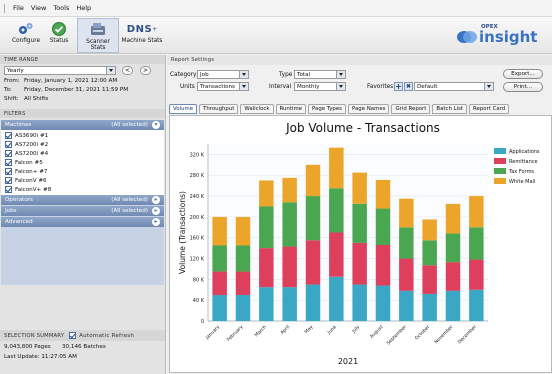  I want to click on machine-checkbox: AS7200i #2, so click(82, 144).